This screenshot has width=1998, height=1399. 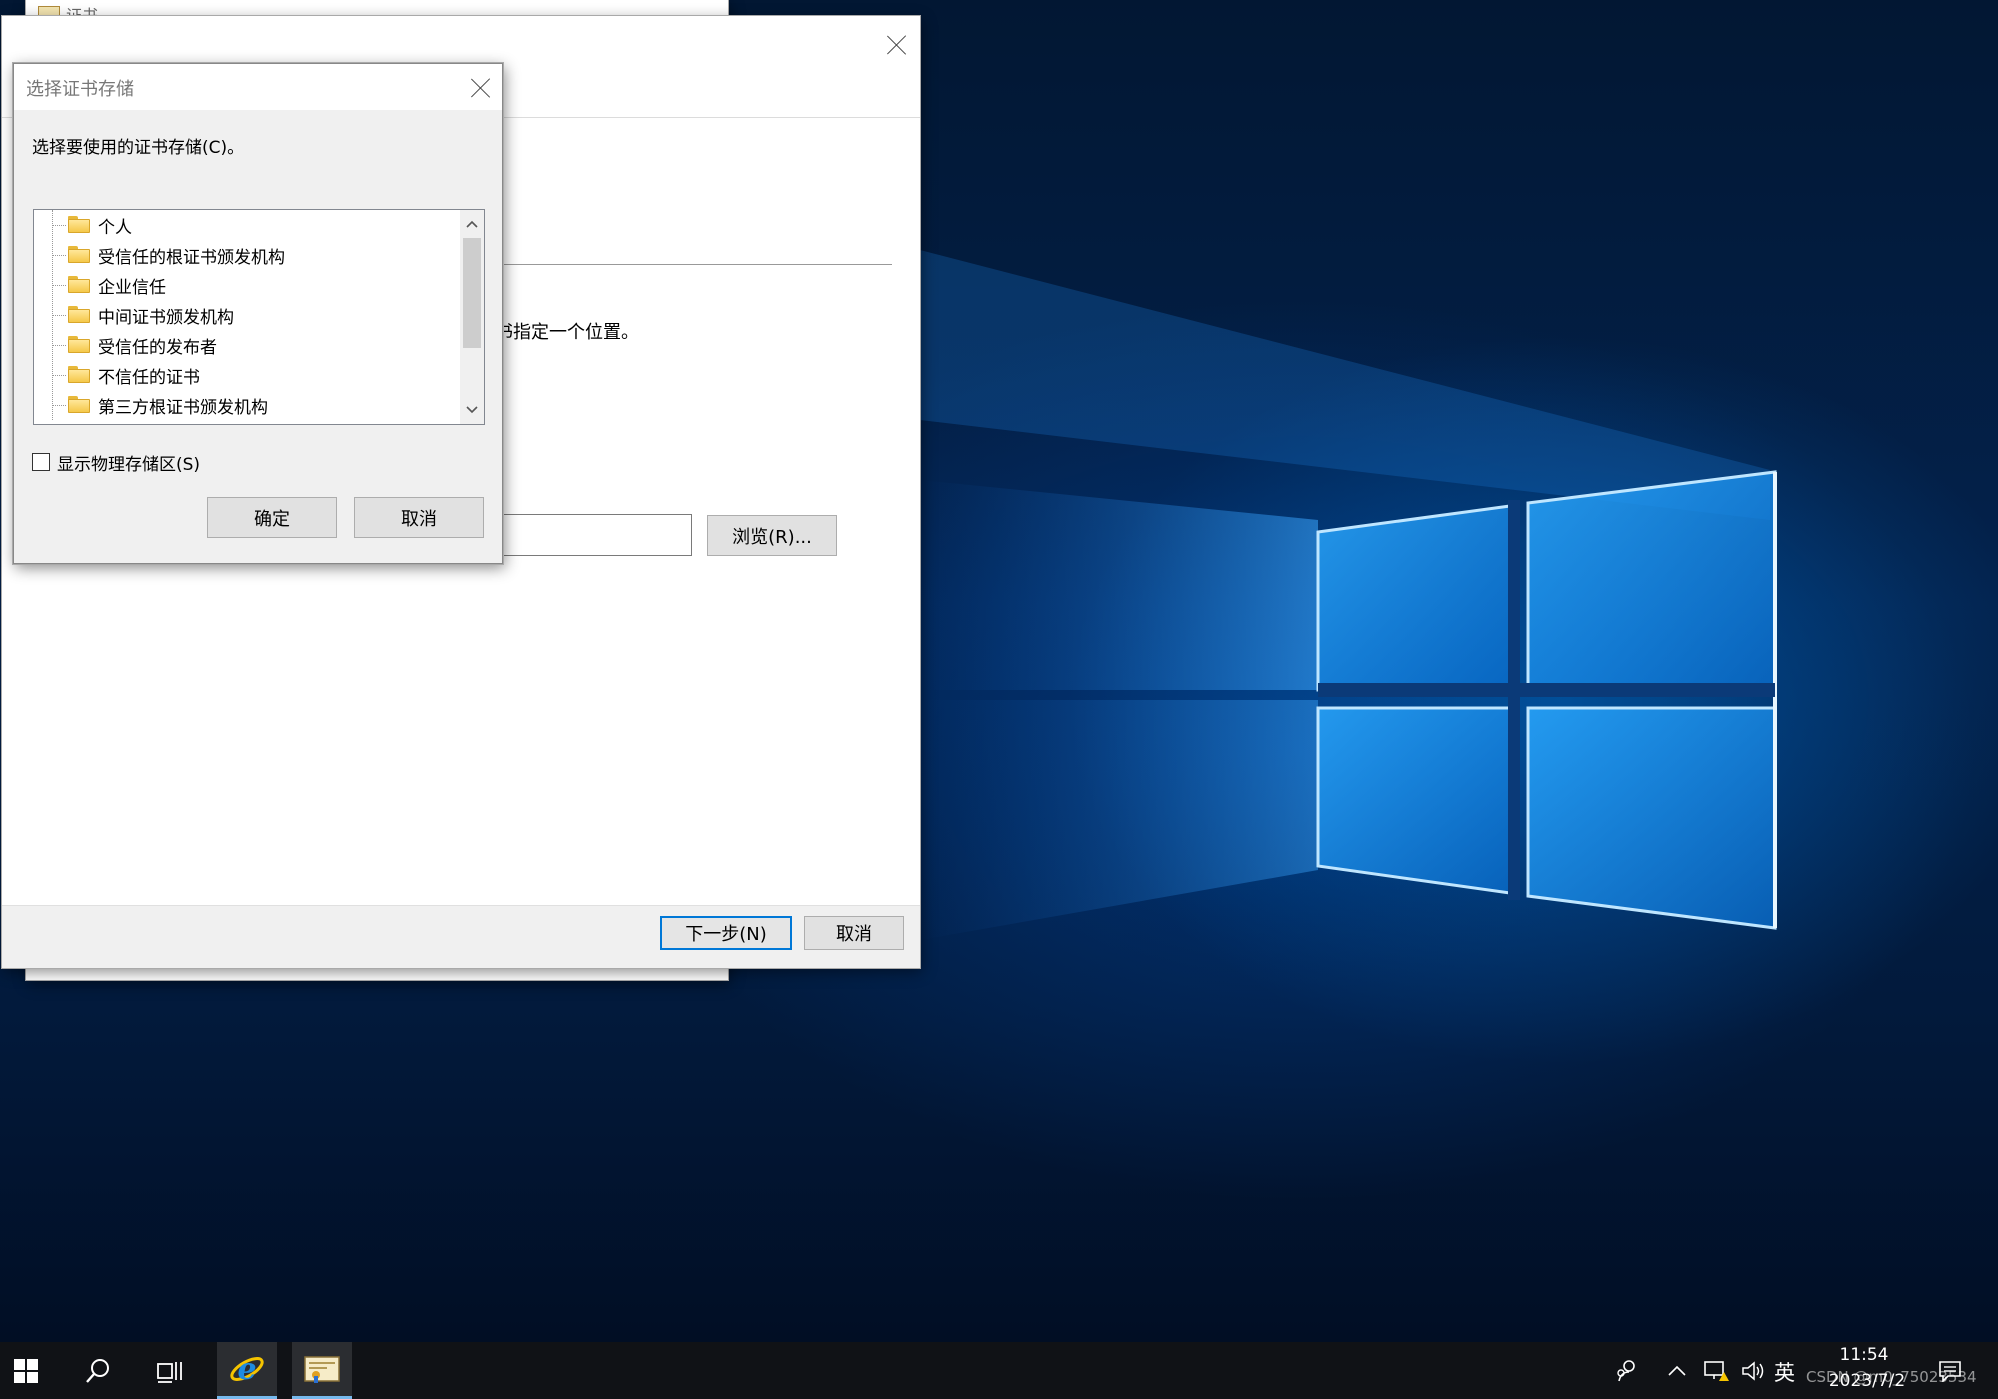 I want to click on tree-item-label: 中间证书颁发机构, so click(x=166, y=318).